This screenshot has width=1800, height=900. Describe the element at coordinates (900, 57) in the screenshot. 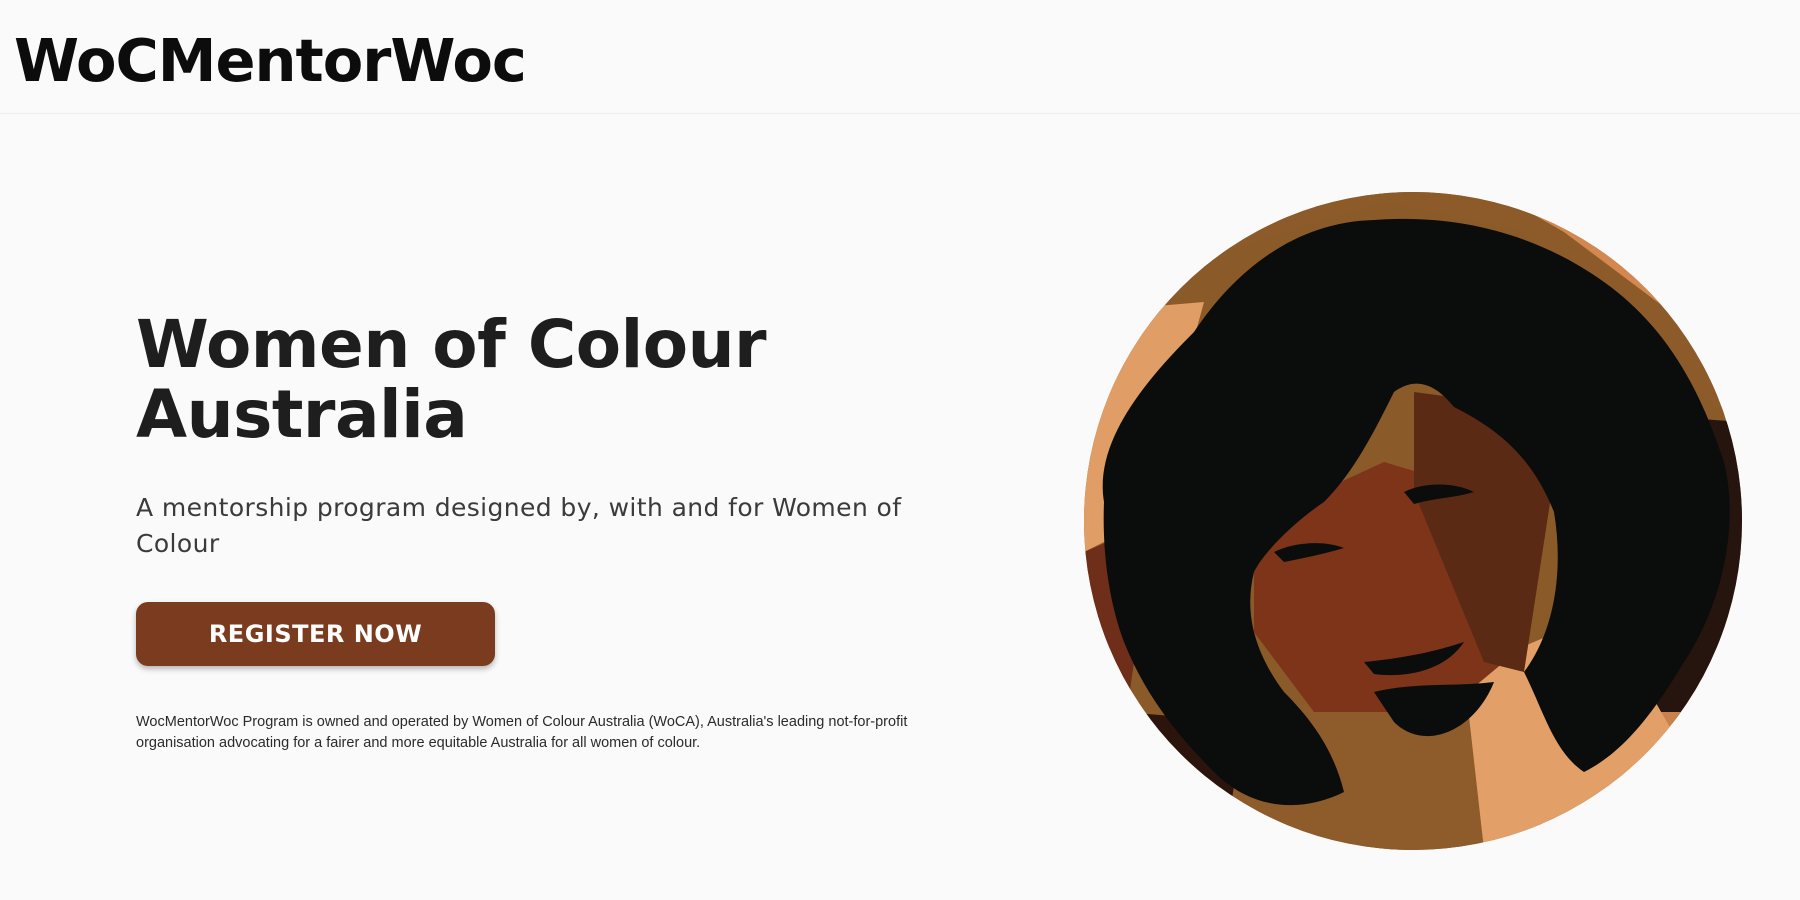

I see `site-header: WoCMentorWoc` at that location.